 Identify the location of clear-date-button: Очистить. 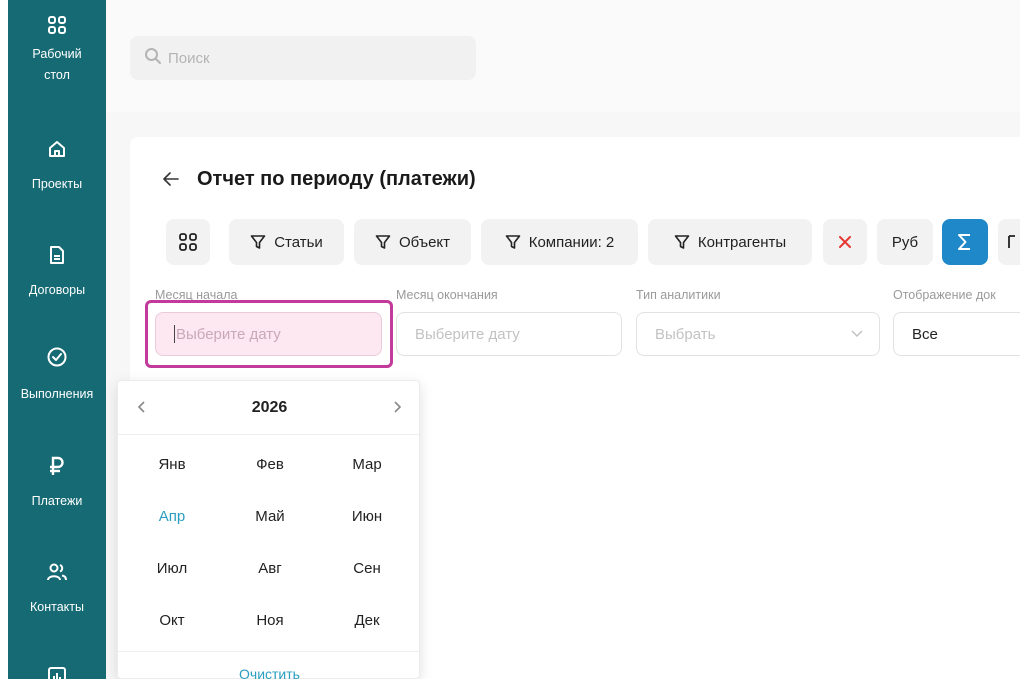
(269, 672).